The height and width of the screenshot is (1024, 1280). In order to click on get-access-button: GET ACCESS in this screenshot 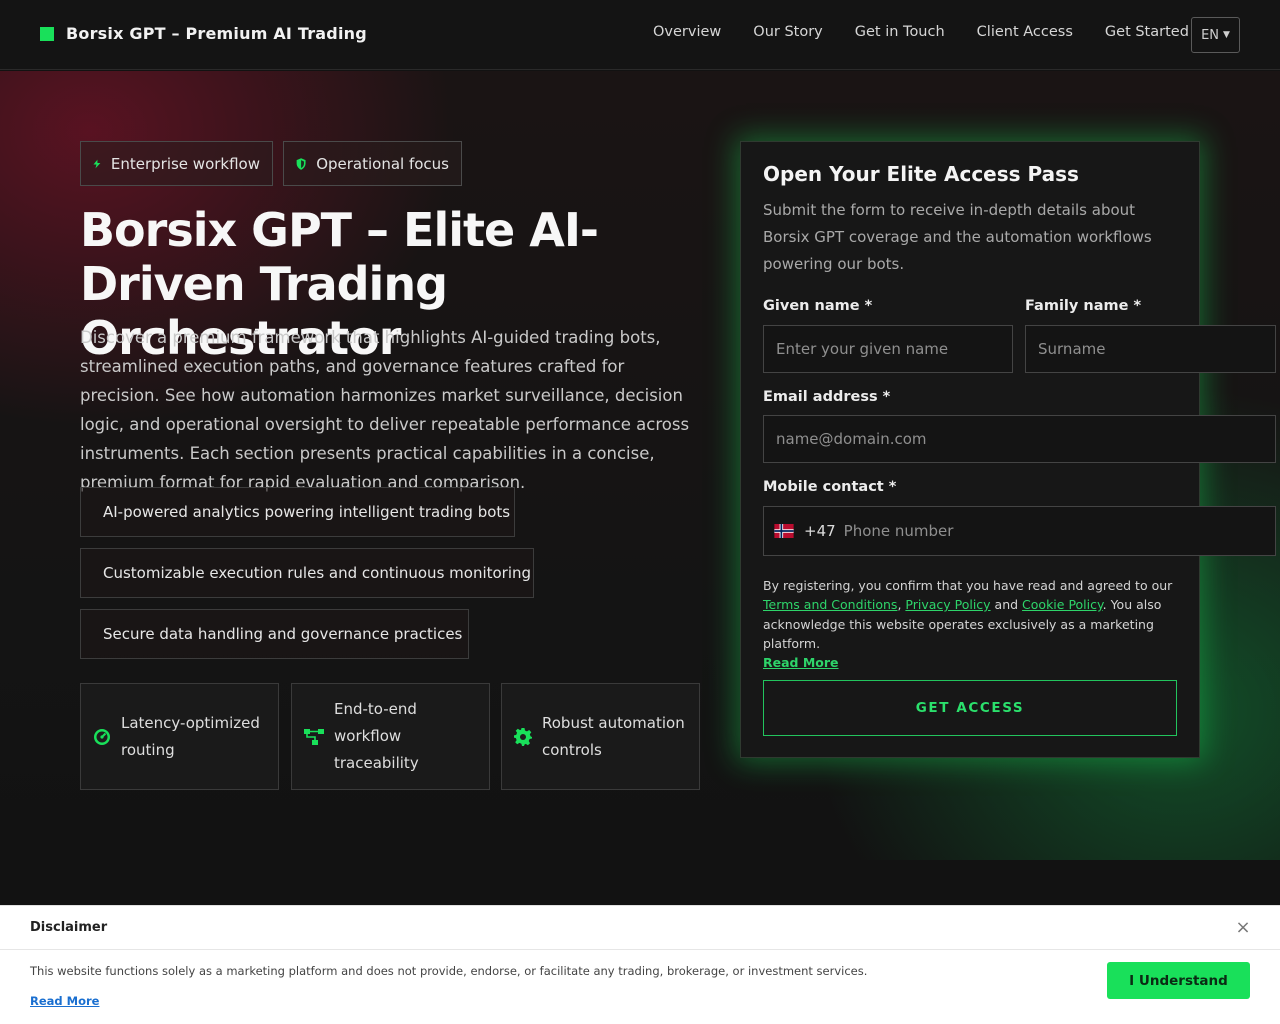, I will do `click(970, 708)`.